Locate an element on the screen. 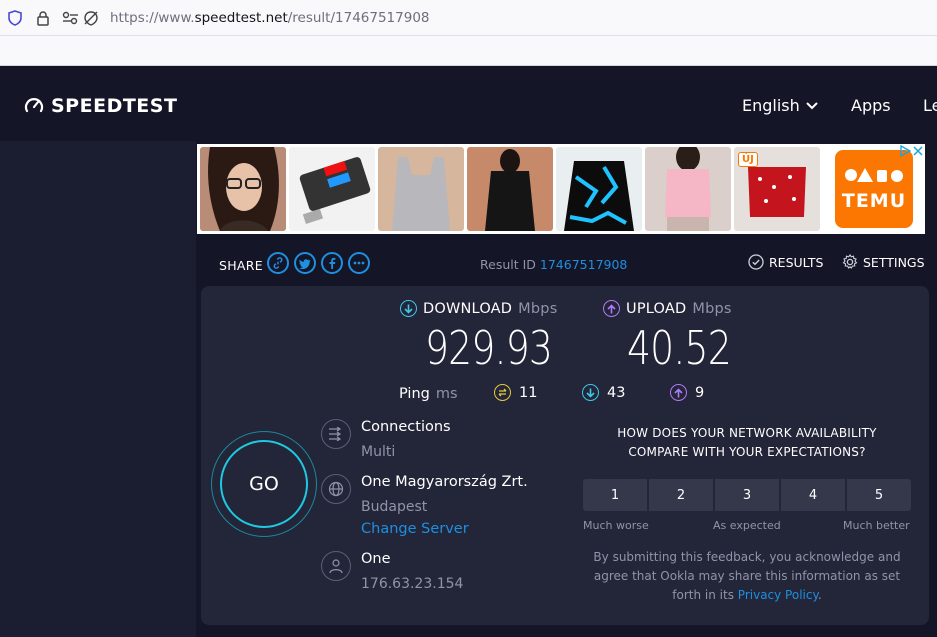 The image size is (937, 637). nav-apps-label: Apps is located at coordinates (871, 105).